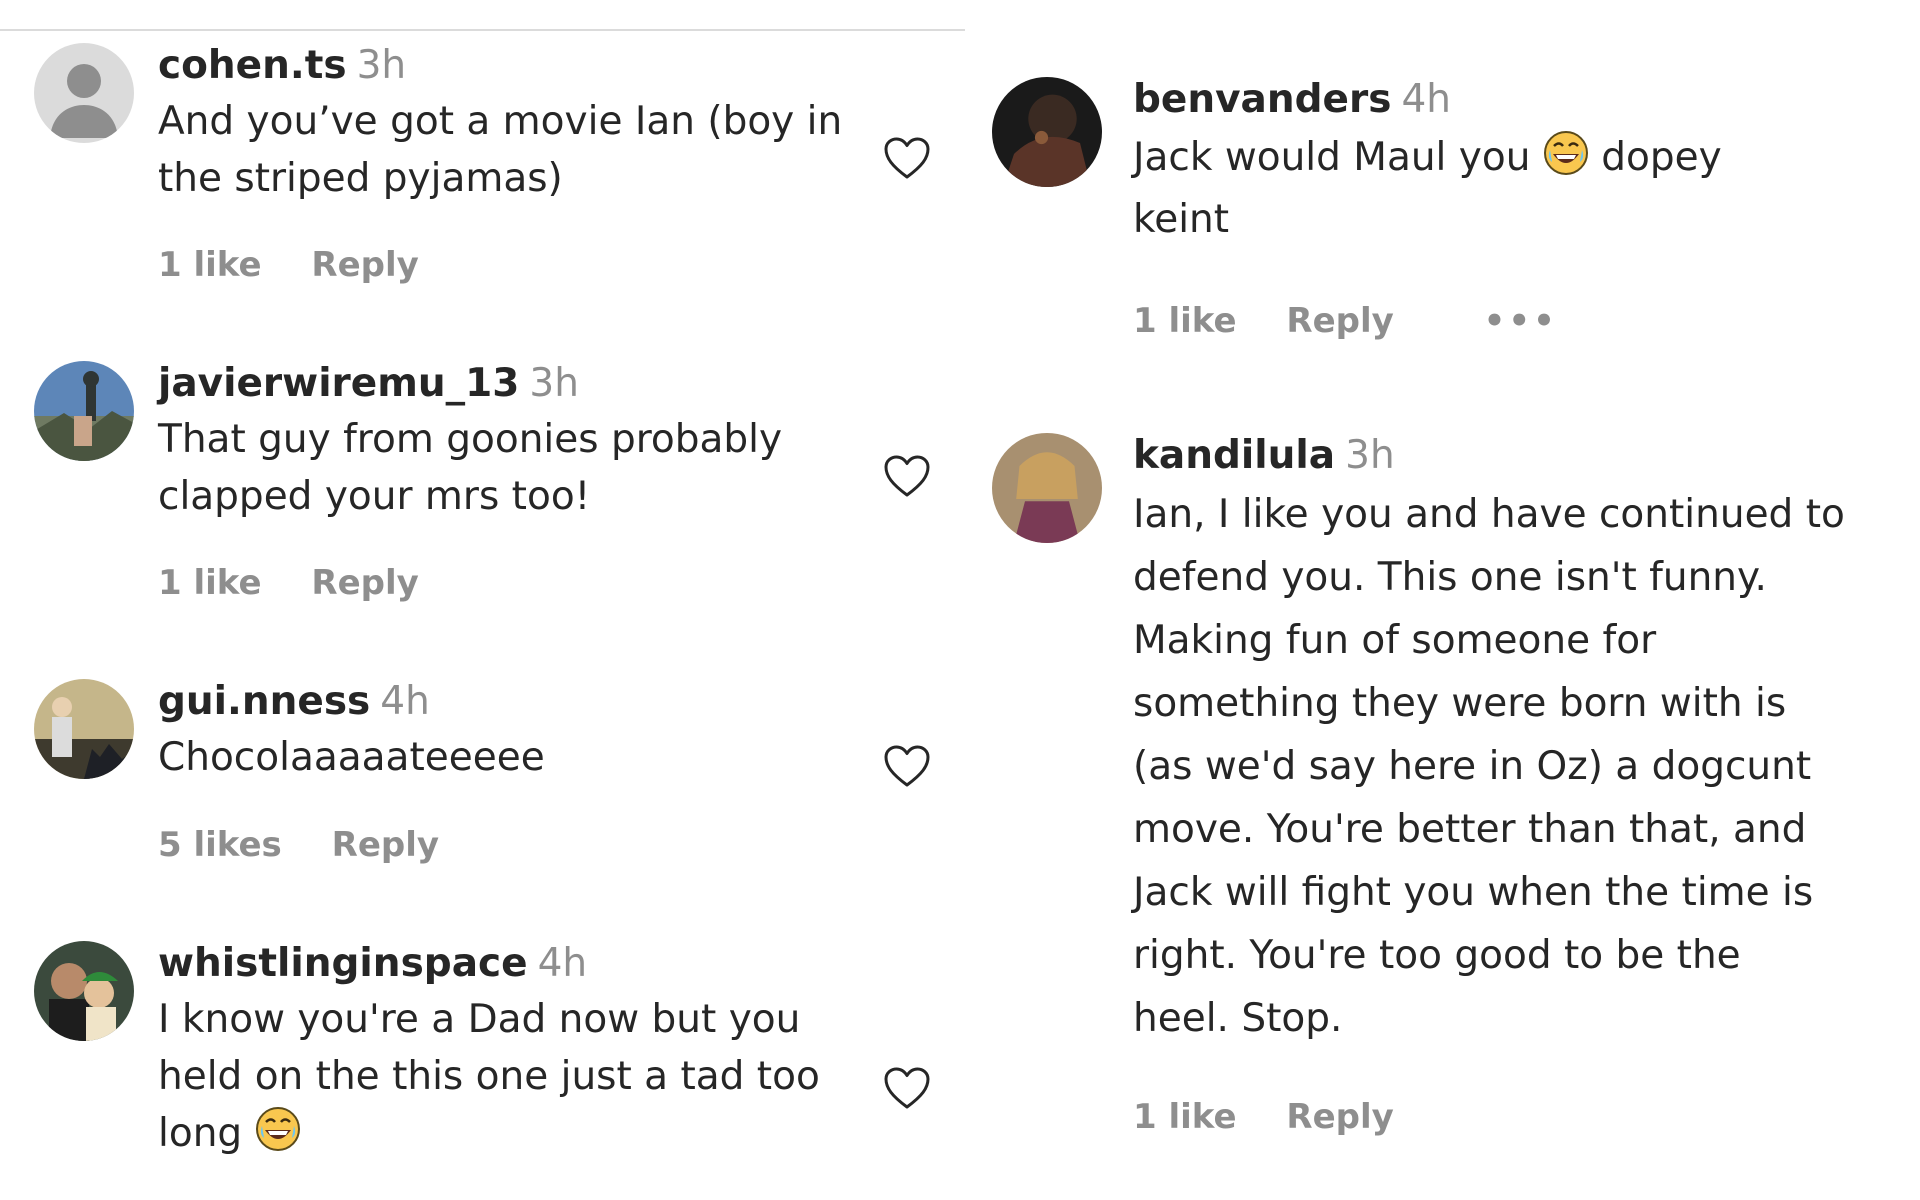  What do you see at coordinates (1395, 640) in the screenshot?
I see `comment-text-line: Making fun of someone for` at bounding box center [1395, 640].